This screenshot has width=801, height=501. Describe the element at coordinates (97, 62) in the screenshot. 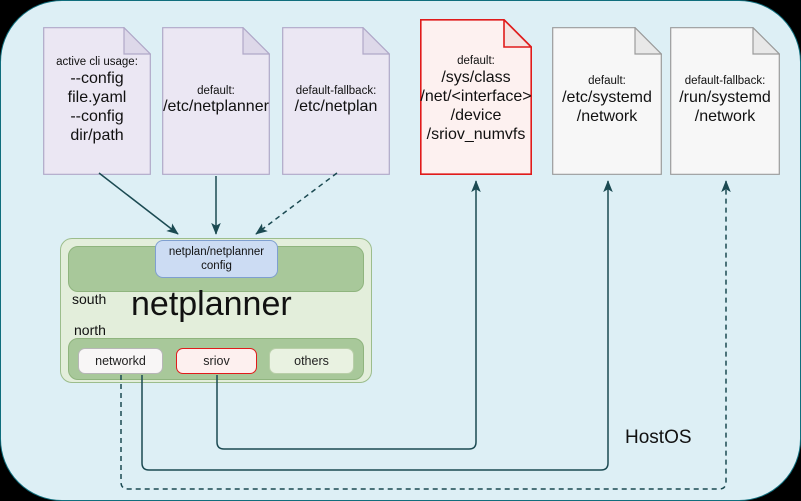

I see `doc-line: active cli usage:` at that location.